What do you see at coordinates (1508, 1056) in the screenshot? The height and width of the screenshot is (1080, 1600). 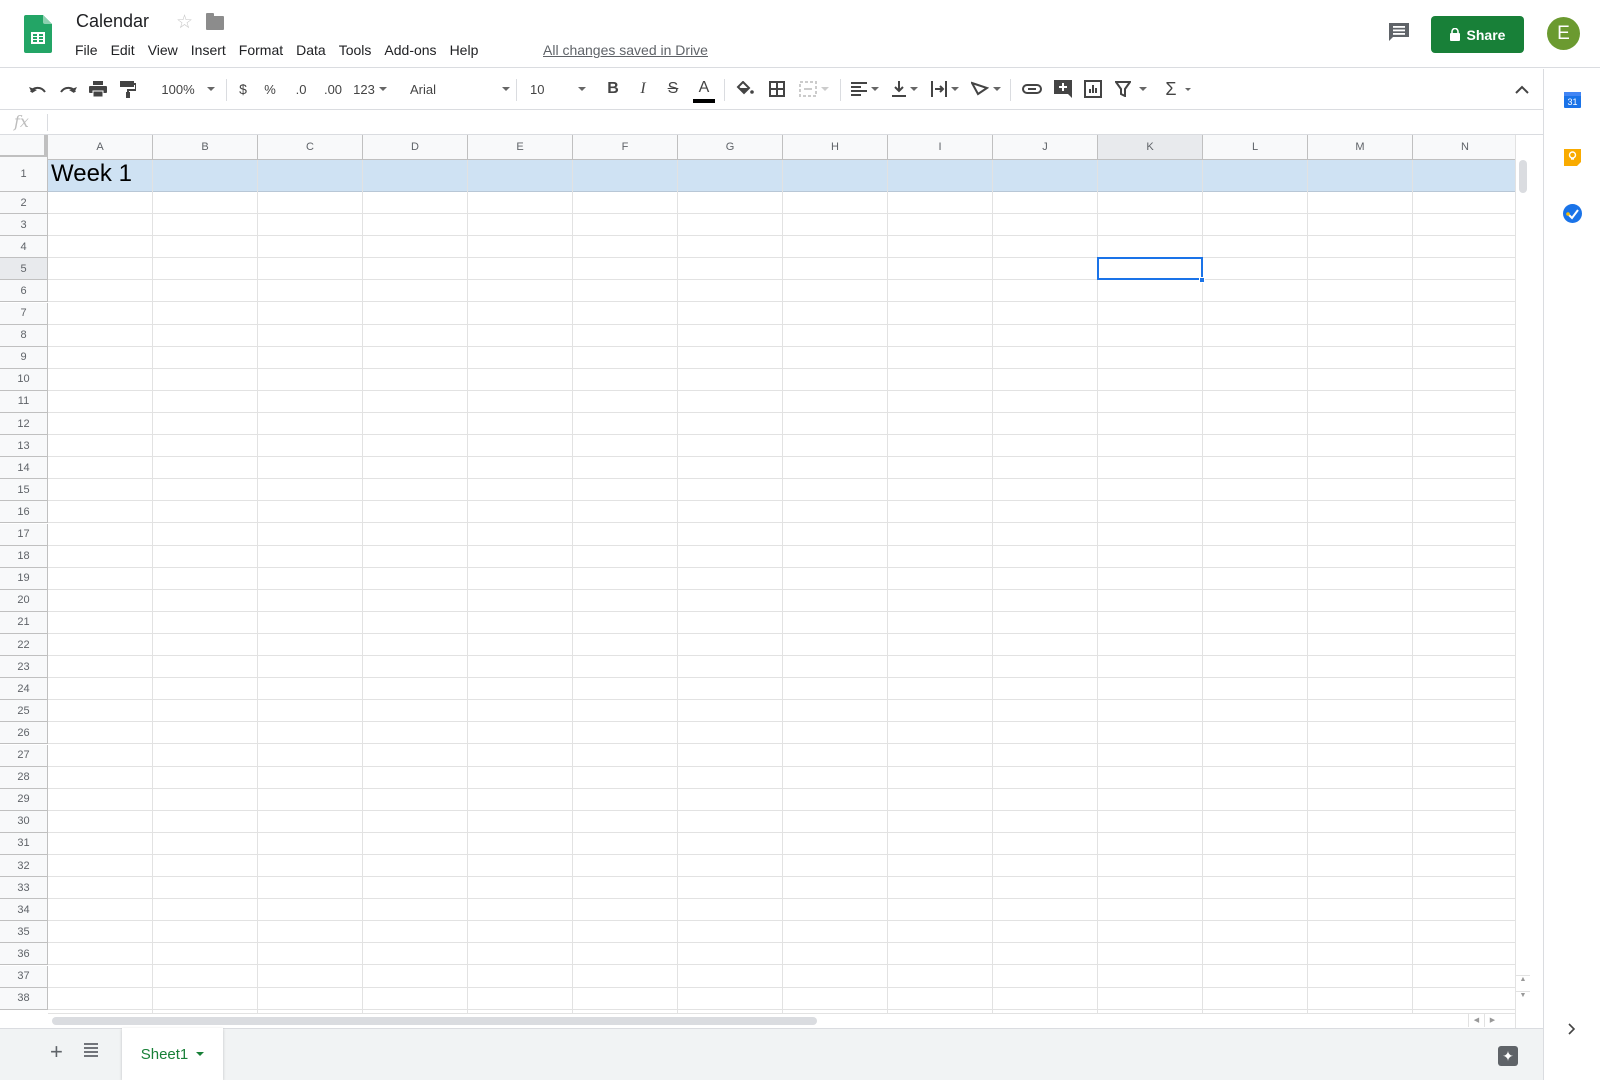 I see `explore-icon: ✦` at bounding box center [1508, 1056].